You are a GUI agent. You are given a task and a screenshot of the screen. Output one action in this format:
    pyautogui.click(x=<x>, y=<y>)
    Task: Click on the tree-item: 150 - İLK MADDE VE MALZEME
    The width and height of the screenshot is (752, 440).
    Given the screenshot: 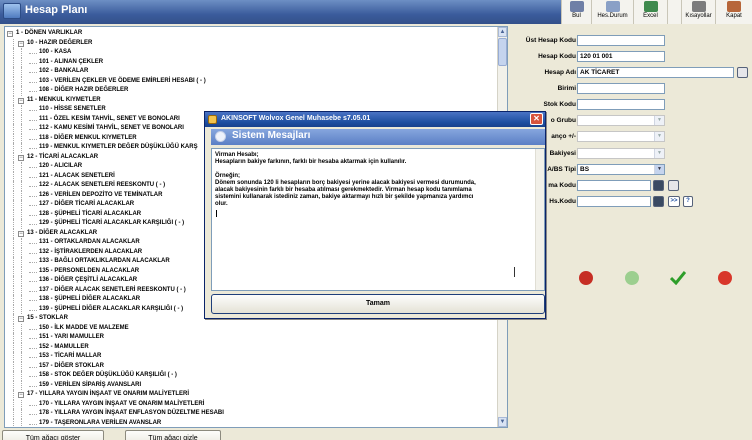 What is the action you would take?
    pyautogui.click(x=252, y=328)
    